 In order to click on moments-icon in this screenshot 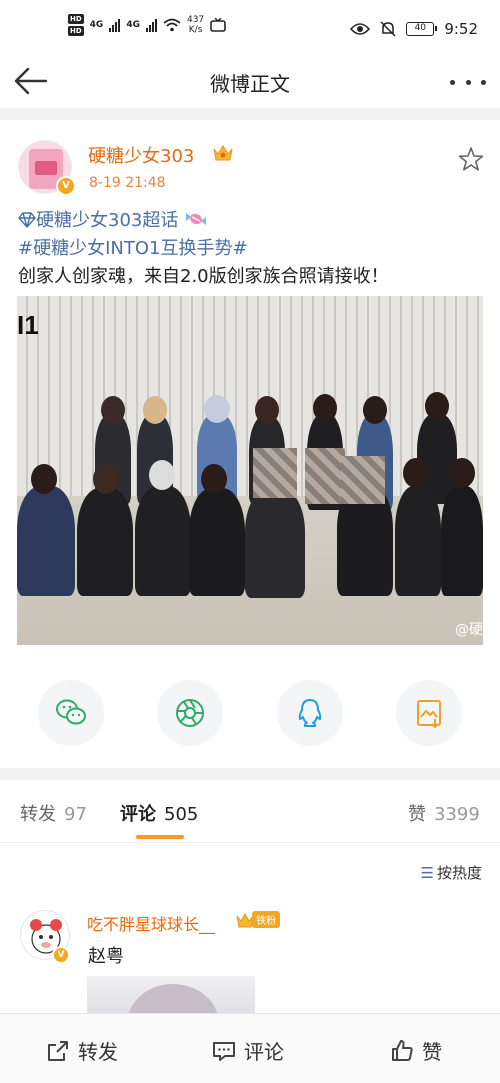, I will do `click(190, 713)`.